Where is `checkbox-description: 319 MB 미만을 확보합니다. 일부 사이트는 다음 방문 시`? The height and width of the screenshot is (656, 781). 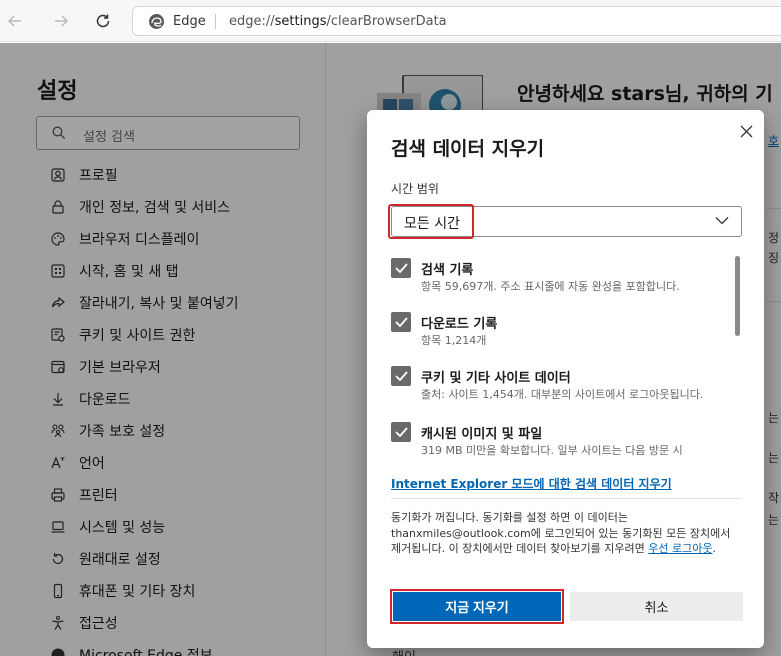 checkbox-description: 319 MB 미만을 확보합니다. 일부 사이트는 다음 방문 시 is located at coordinates (552, 450).